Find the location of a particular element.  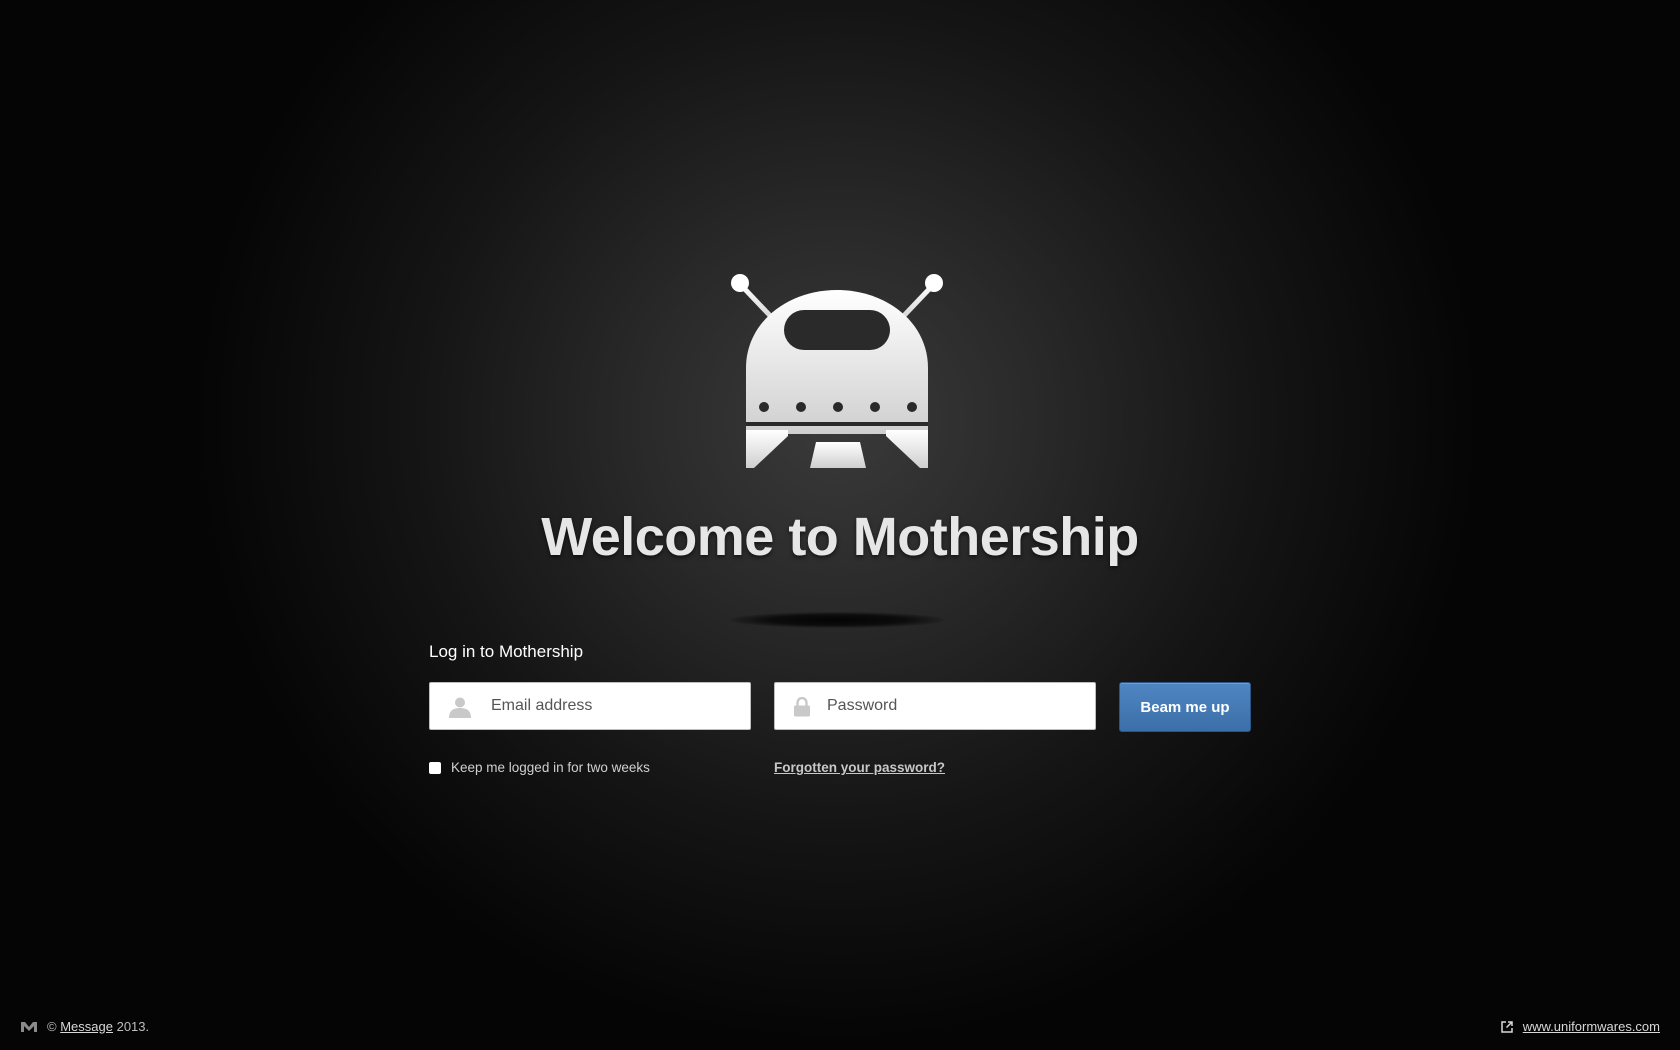

remember-me-checkbox: Keep me logged in for two weeks is located at coordinates (539, 767).